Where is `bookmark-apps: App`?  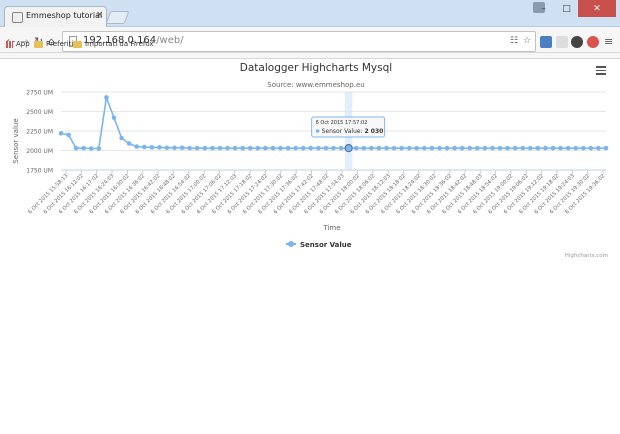
bookmark-apps: App is located at coordinates (18, 44).